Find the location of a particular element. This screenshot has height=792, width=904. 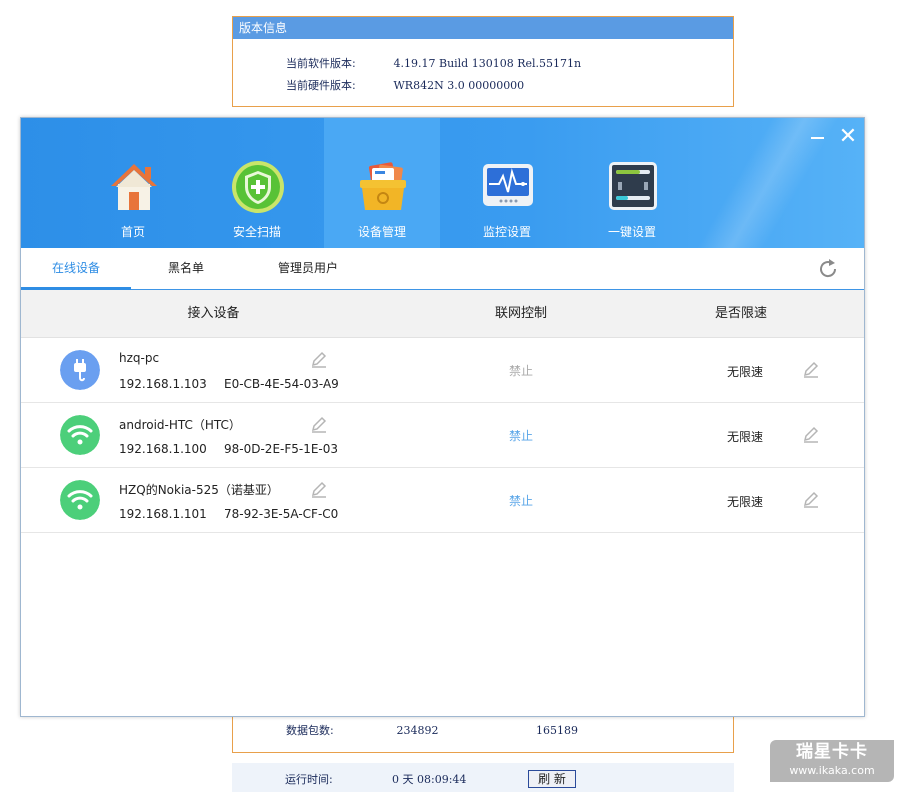

packet-row: 数据包数: 234892 165189 is located at coordinates (432, 730).